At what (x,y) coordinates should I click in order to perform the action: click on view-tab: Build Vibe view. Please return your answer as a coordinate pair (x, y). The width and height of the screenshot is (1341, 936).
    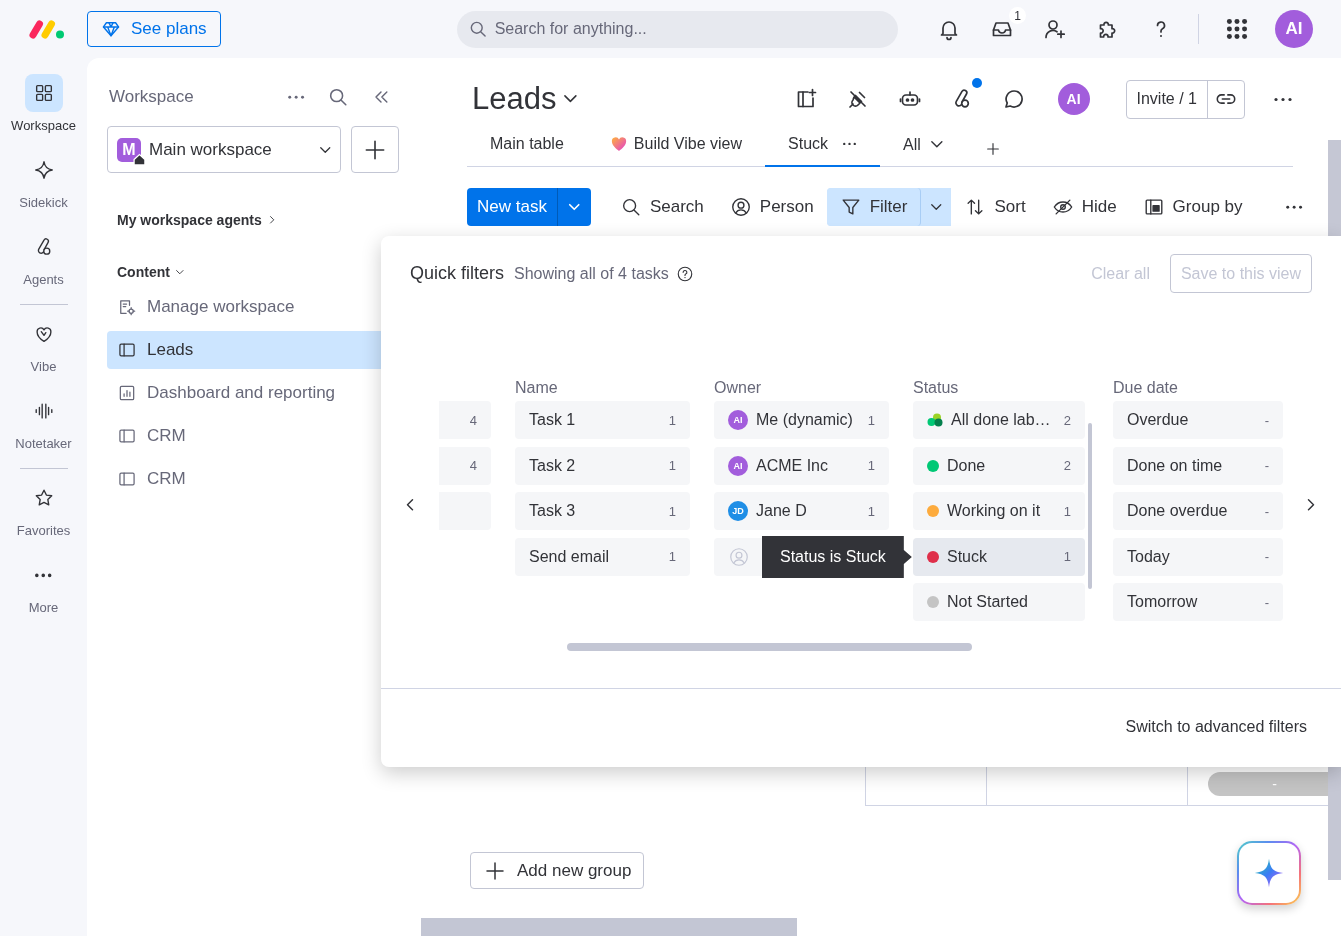
    Looking at the image, I should click on (676, 147).